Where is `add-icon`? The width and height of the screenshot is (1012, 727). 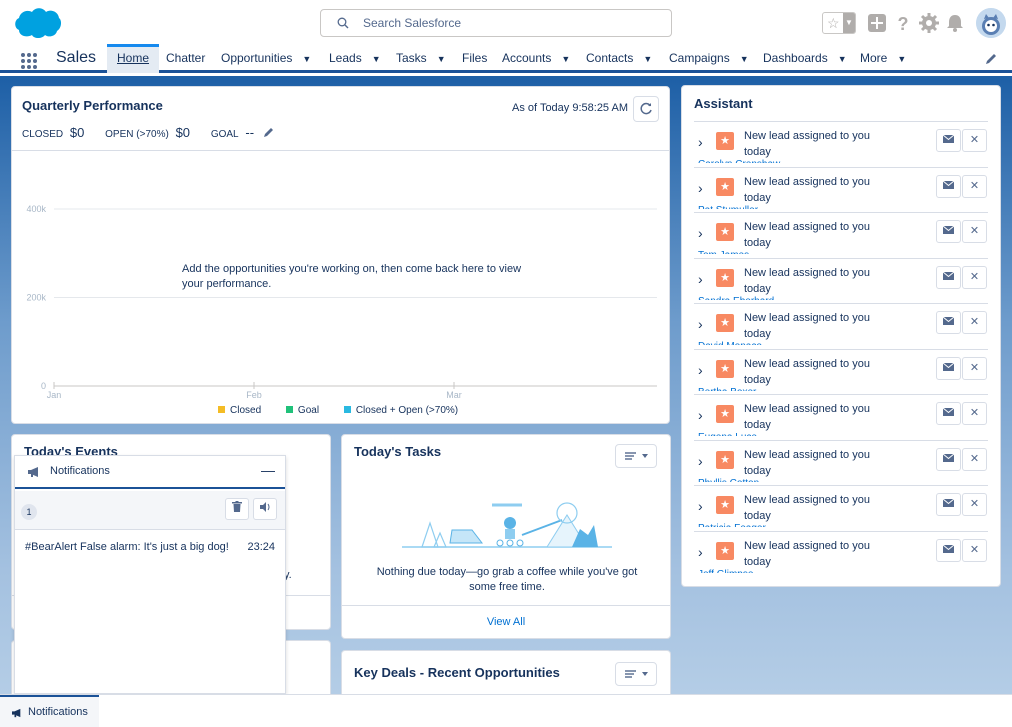
add-icon is located at coordinates (877, 23).